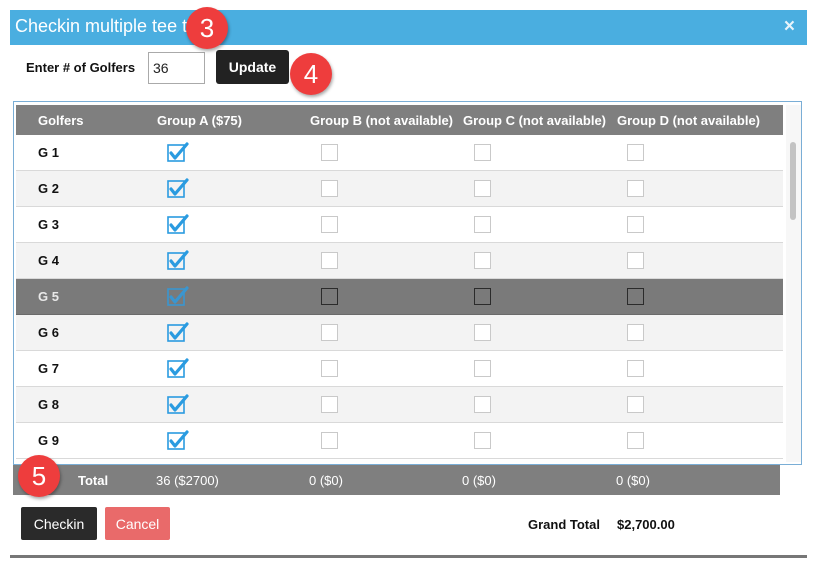 Image resolution: width=830 pixels, height=579 pixels. What do you see at coordinates (48, 440) in the screenshot?
I see `golfer-label: G 9` at bounding box center [48, 440].